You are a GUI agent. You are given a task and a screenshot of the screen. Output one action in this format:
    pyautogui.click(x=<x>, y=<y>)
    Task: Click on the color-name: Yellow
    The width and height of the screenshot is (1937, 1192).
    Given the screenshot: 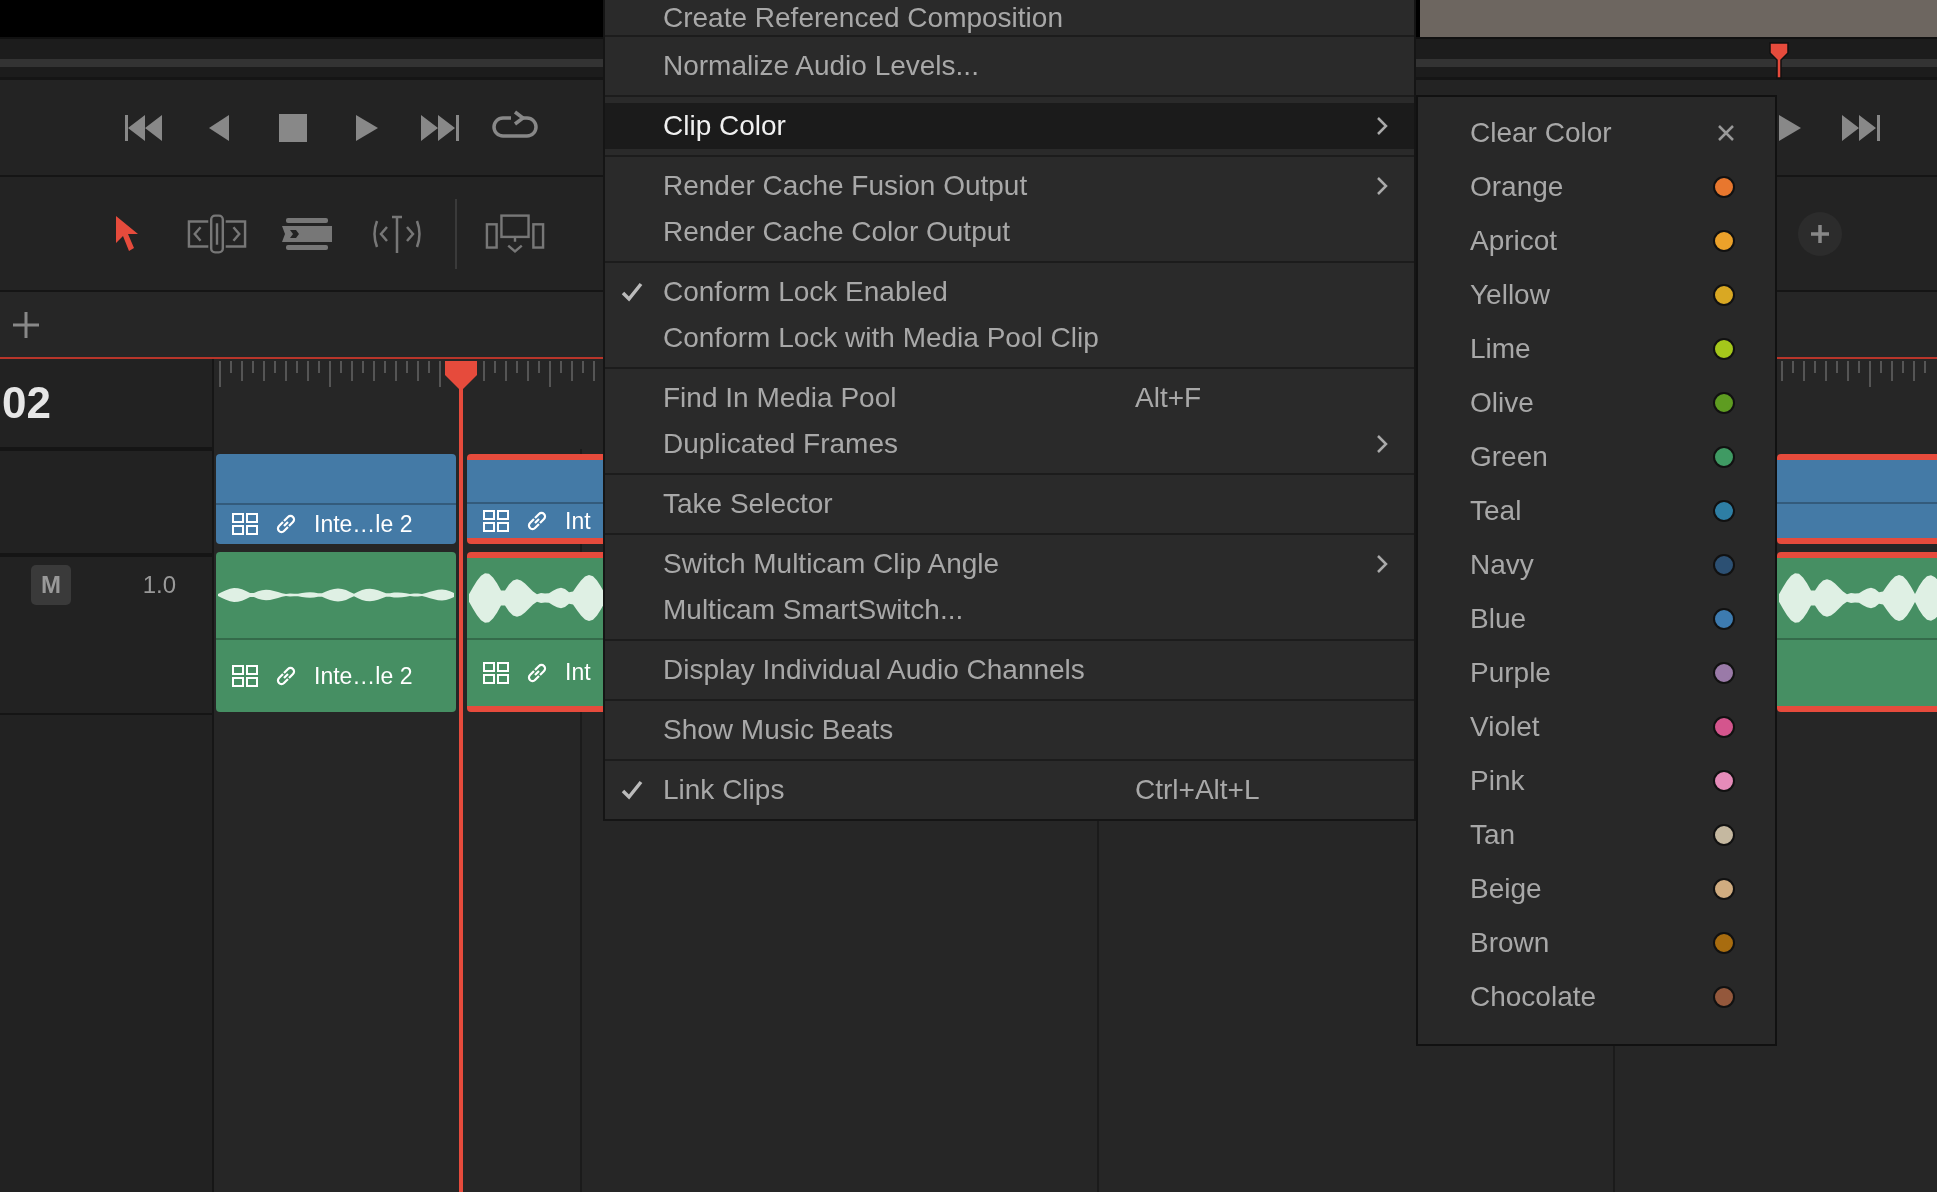 What is the action you would take?
    pyautogui.click(x=1510, y=295)
    